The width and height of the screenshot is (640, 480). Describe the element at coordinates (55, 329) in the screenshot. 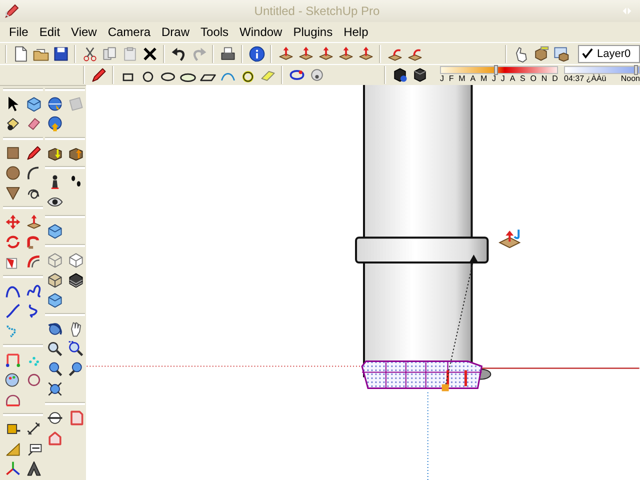

I see `orbit-icon` at that location.